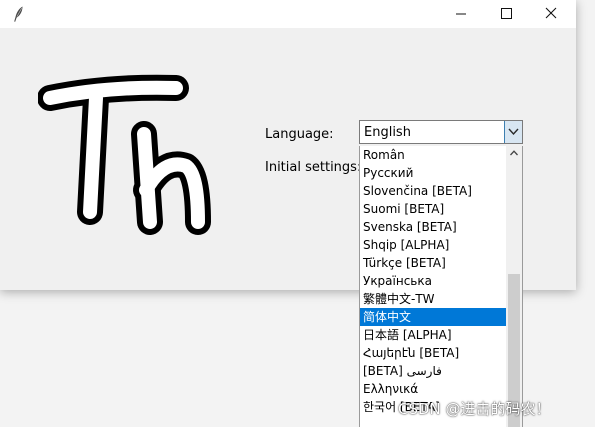 Image resolution: width=595 pixels, height=427 pixels. I want to click on close-icon, so click(551, 13).